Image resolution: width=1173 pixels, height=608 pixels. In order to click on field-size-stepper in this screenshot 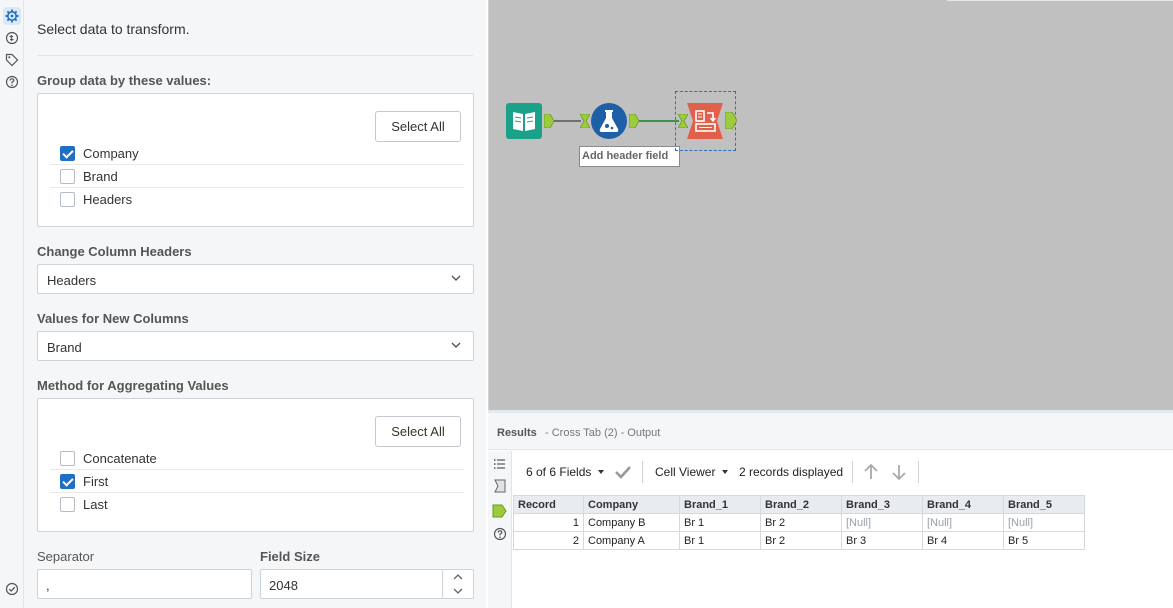, I will do `click(457, 584)`.